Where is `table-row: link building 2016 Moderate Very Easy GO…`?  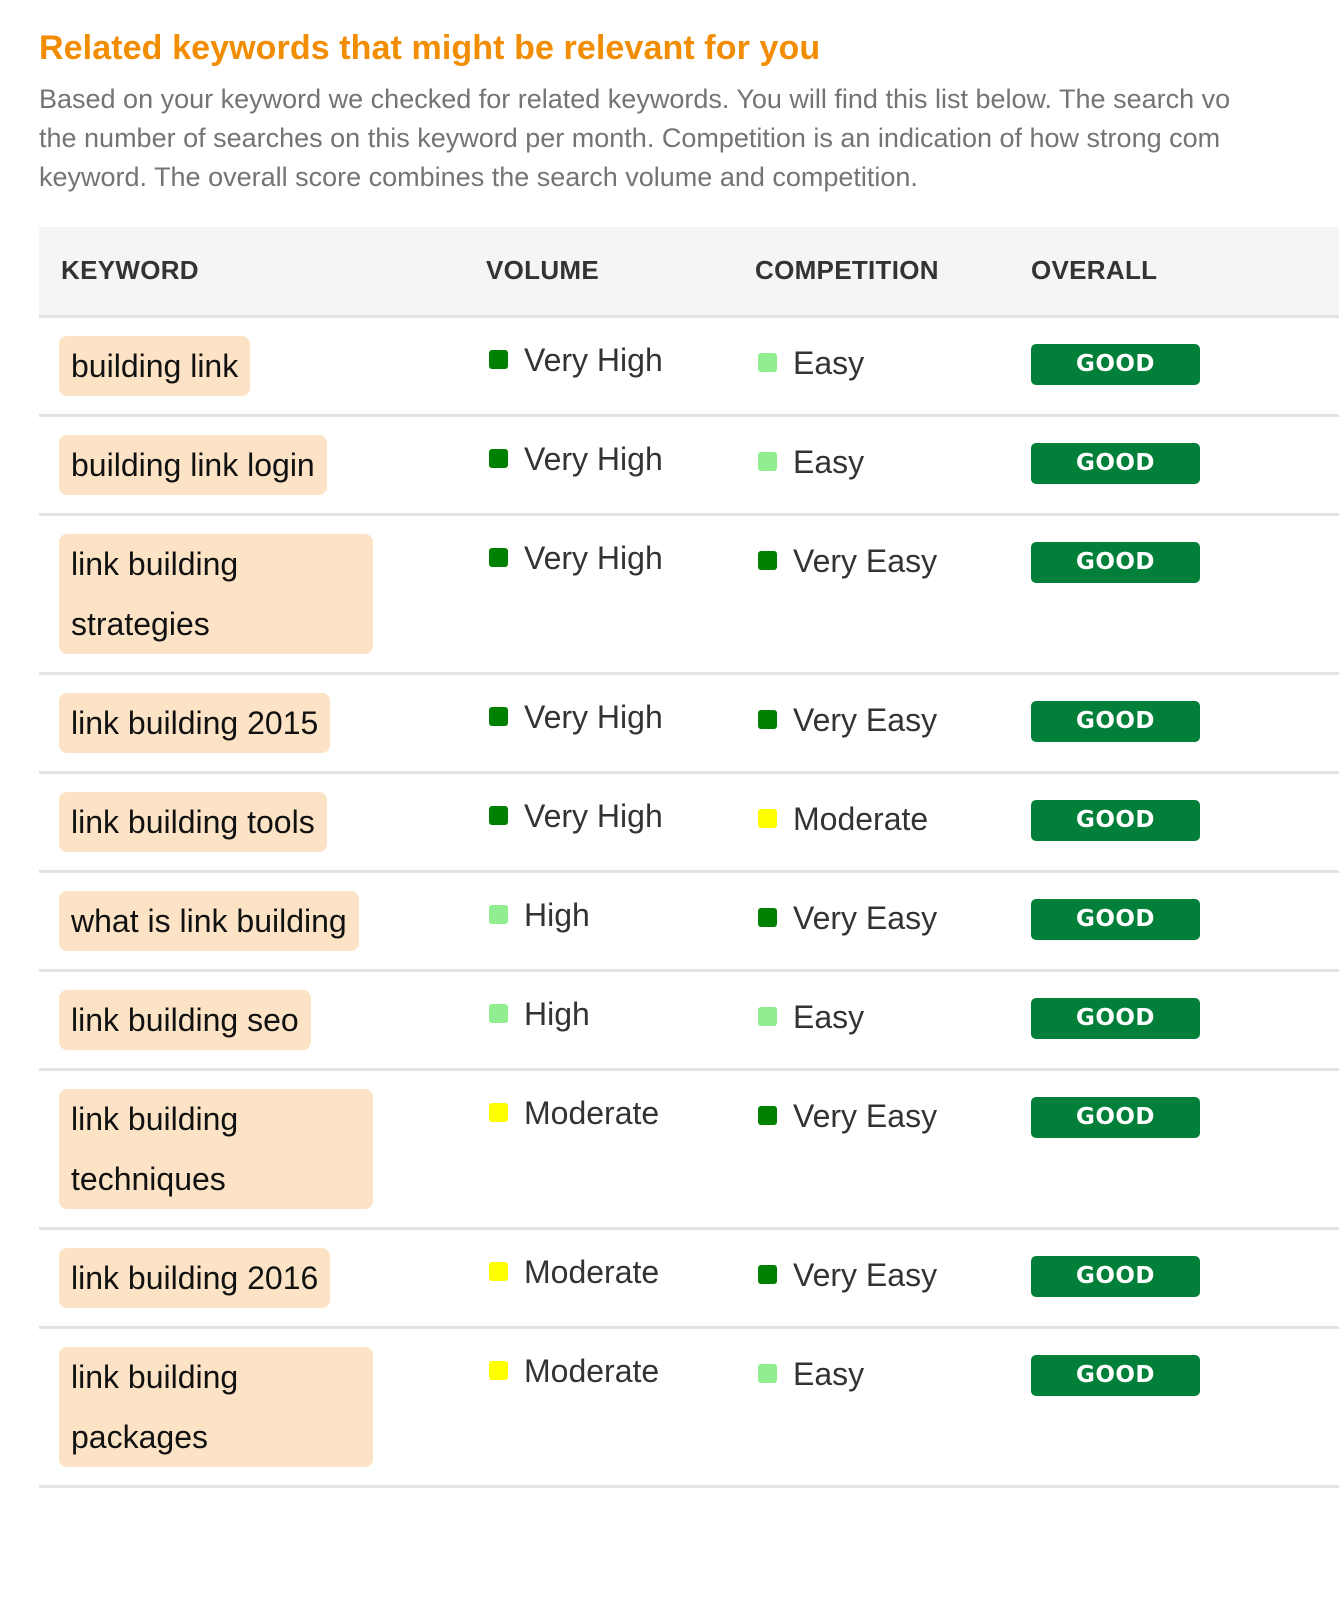
table-row: link building 2016 Moderate Very Easy GO… is located at coordinates (689, 1277).